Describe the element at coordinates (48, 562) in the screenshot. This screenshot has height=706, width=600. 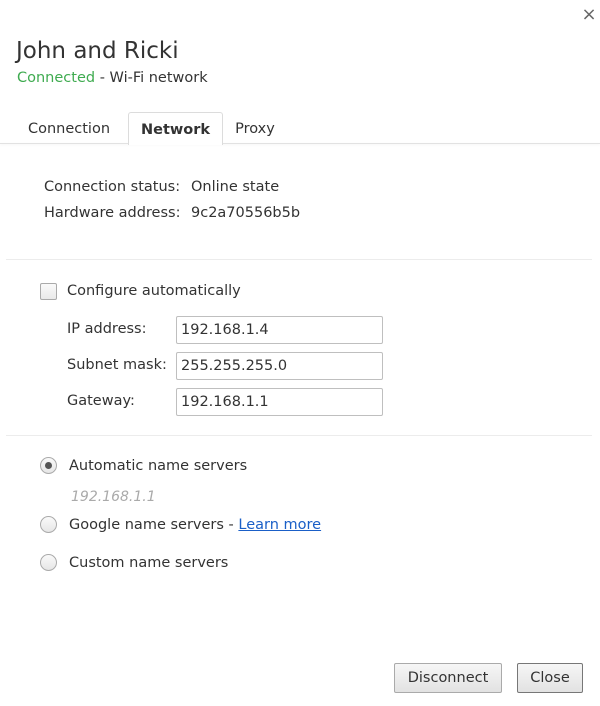
I see `custom-name-servers-radio` at that location.